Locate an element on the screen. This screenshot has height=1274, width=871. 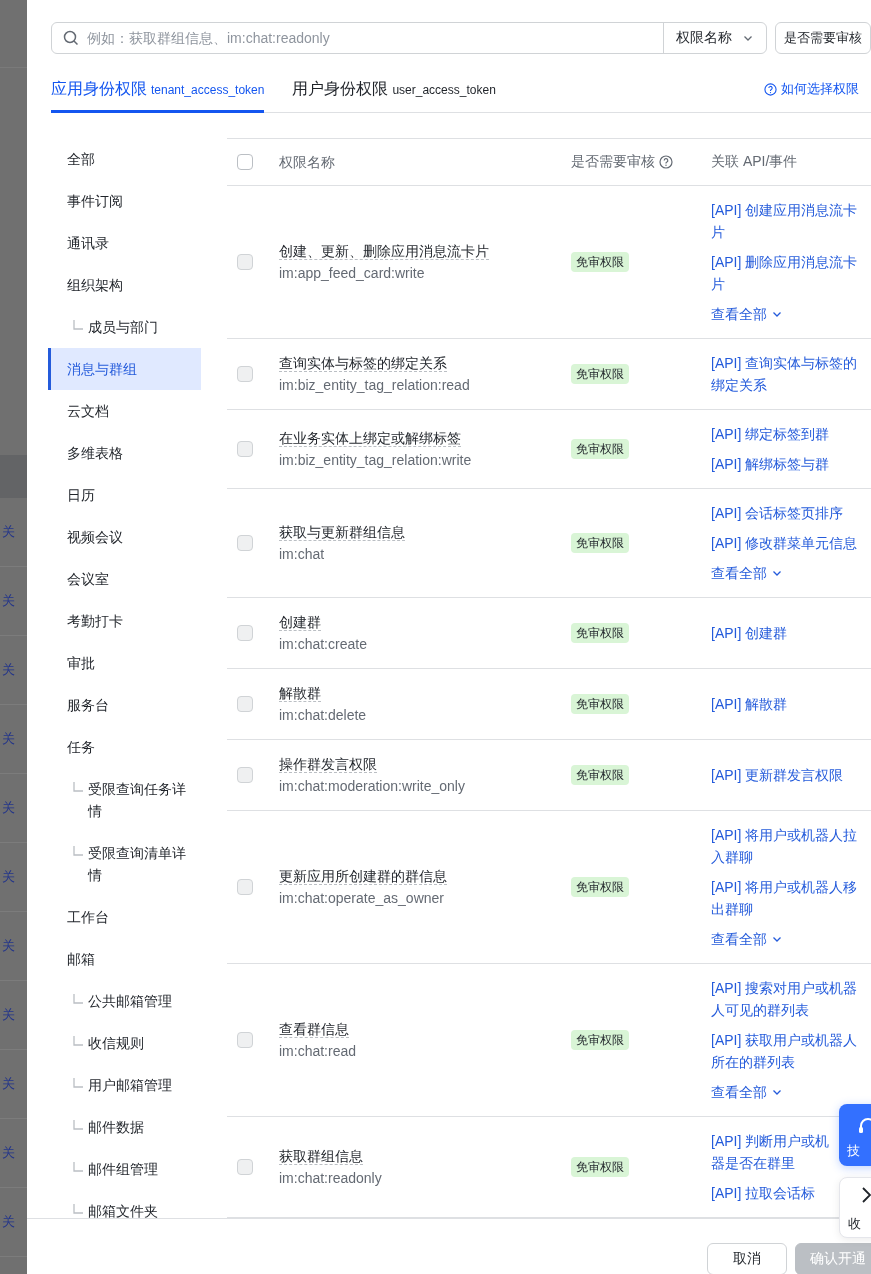
permission-name: 操作群发言权限 is located at coordinates (328, 764).